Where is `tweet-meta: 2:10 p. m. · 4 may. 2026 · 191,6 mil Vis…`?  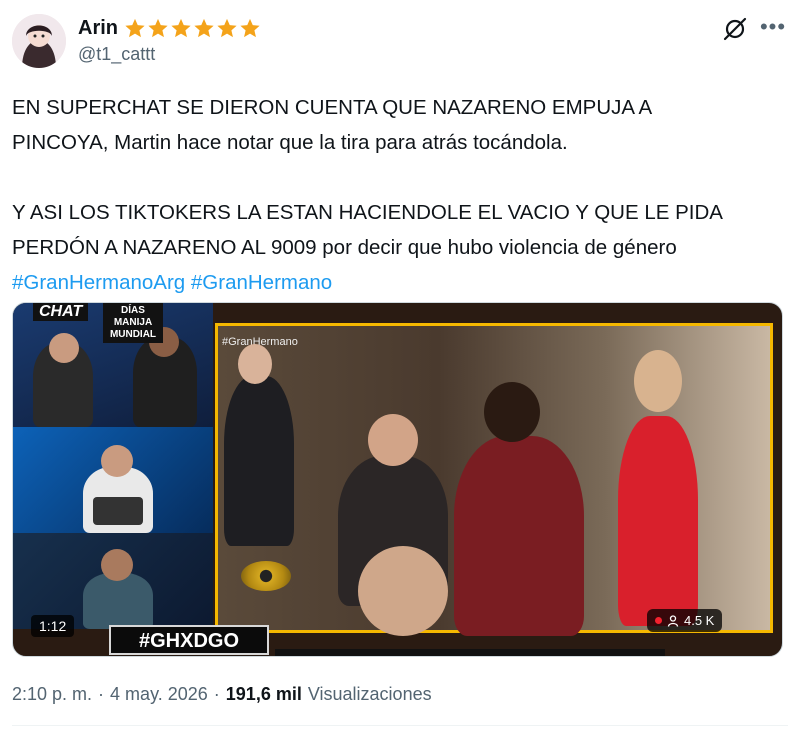
tweet-meta: 2:10 p. m. · 4 may. 2026 · 191,6 mil Vis… is located at coordinates (222, 694).